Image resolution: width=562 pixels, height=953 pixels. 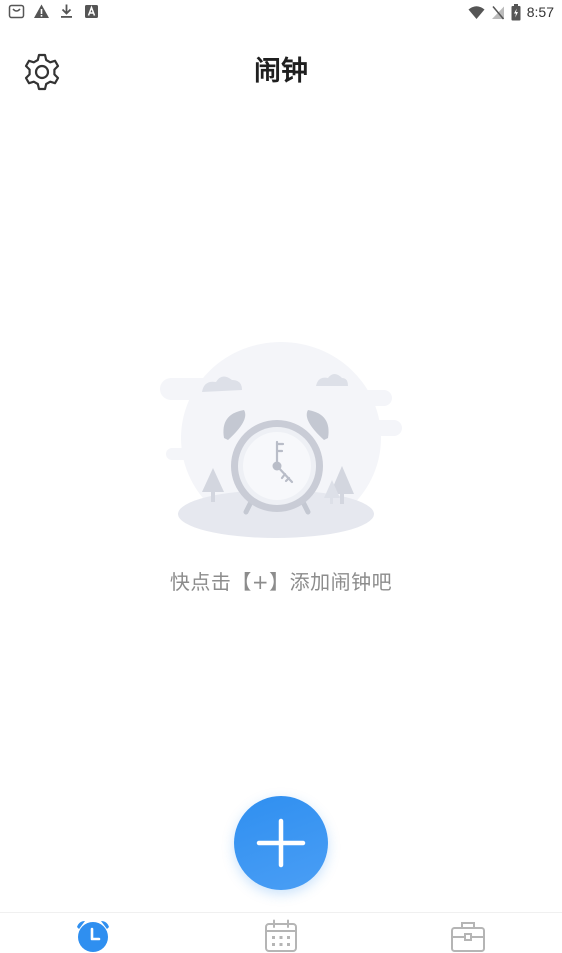 I want to click on app-header: 闹钟, so click(x=281, y=72).